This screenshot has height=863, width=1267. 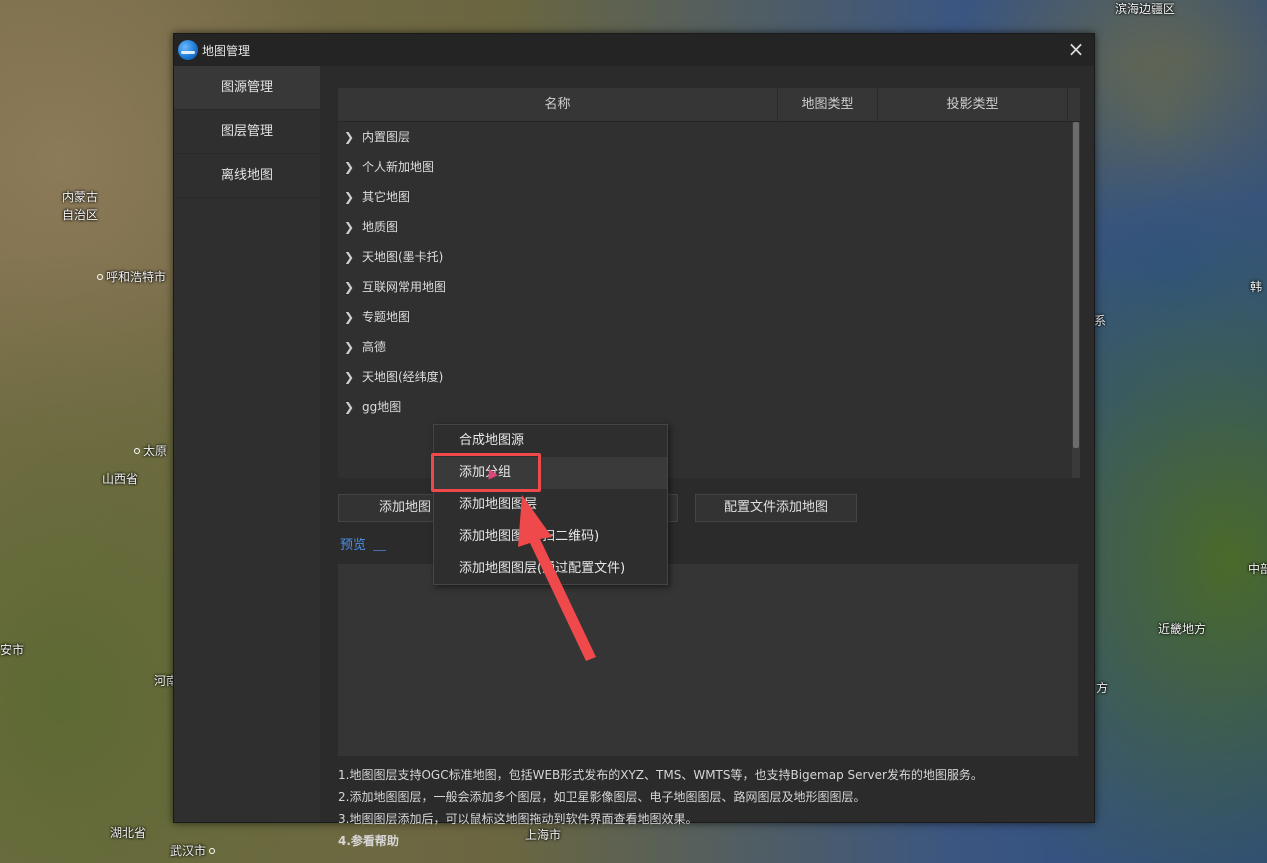 I want to click on title-bar: 地图管理 ×, so click(x=634, y=50).